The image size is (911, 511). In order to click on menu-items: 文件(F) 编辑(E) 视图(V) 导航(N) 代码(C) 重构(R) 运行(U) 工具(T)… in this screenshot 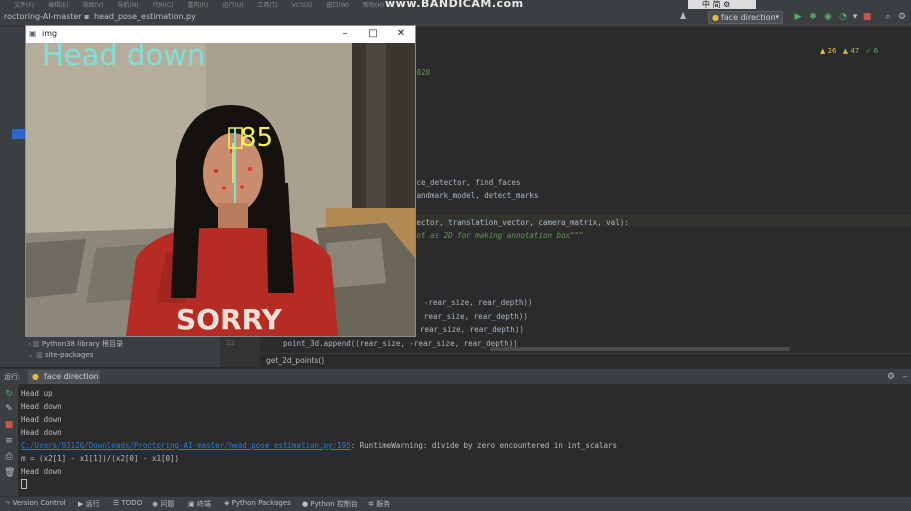, I will do `click(206, 4)`.